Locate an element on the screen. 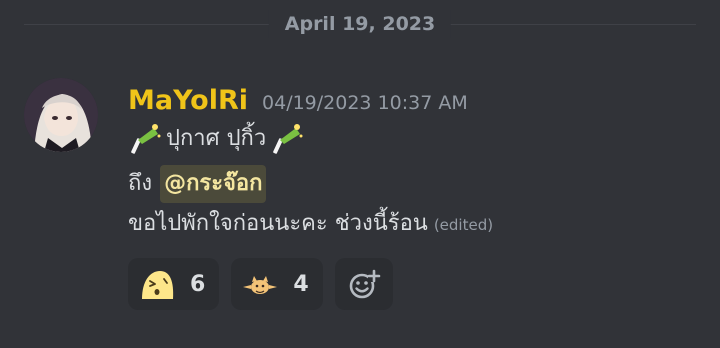  reaction-cat-pointing: 4 is located at coordinates (277, 284).